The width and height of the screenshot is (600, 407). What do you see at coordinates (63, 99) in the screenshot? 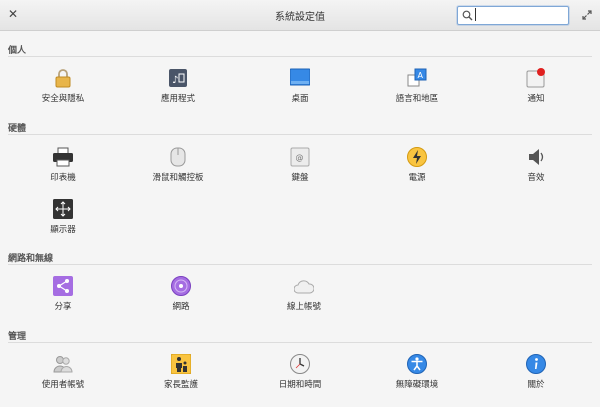
I see `settings-item-label: 安全與隱私` at bounding box center [63, 99].